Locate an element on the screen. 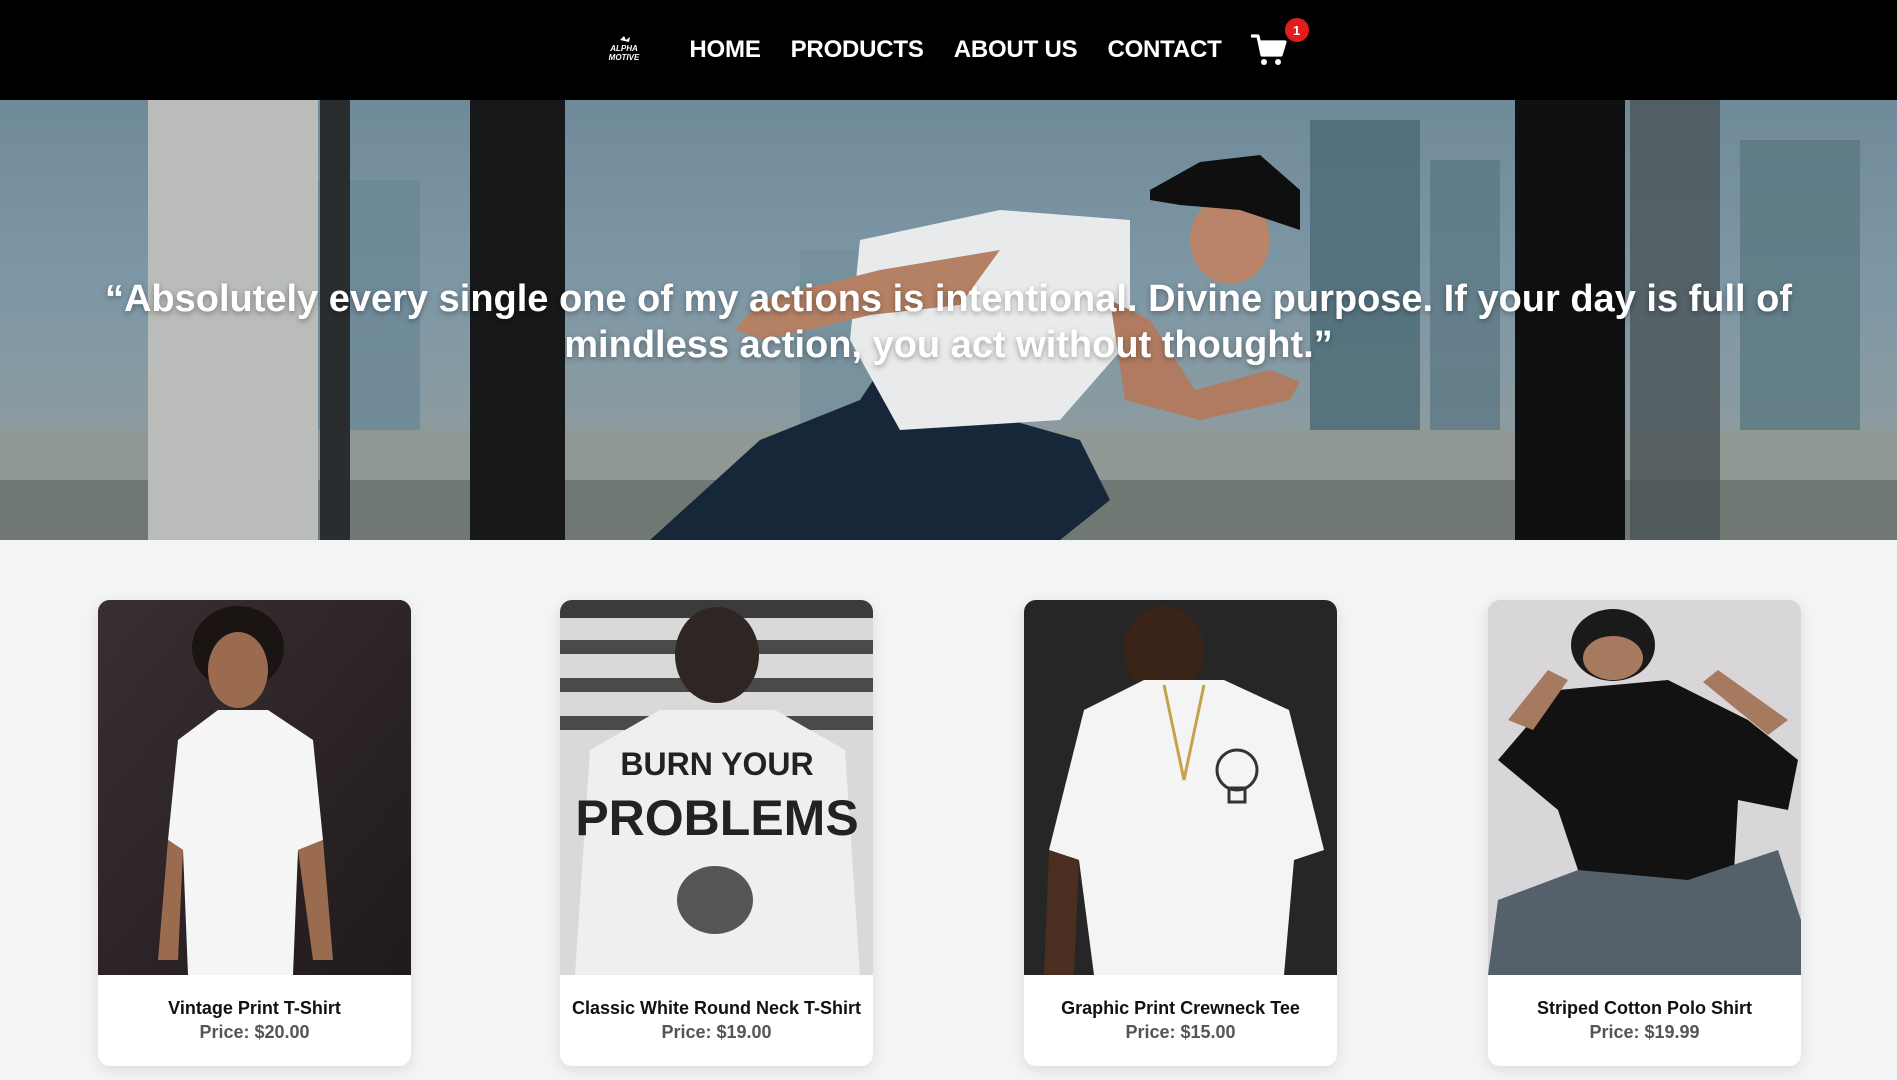 This screenshot has width=1897, height=1080. svg-text: MOTIVE is located at coordinates (624, 57).